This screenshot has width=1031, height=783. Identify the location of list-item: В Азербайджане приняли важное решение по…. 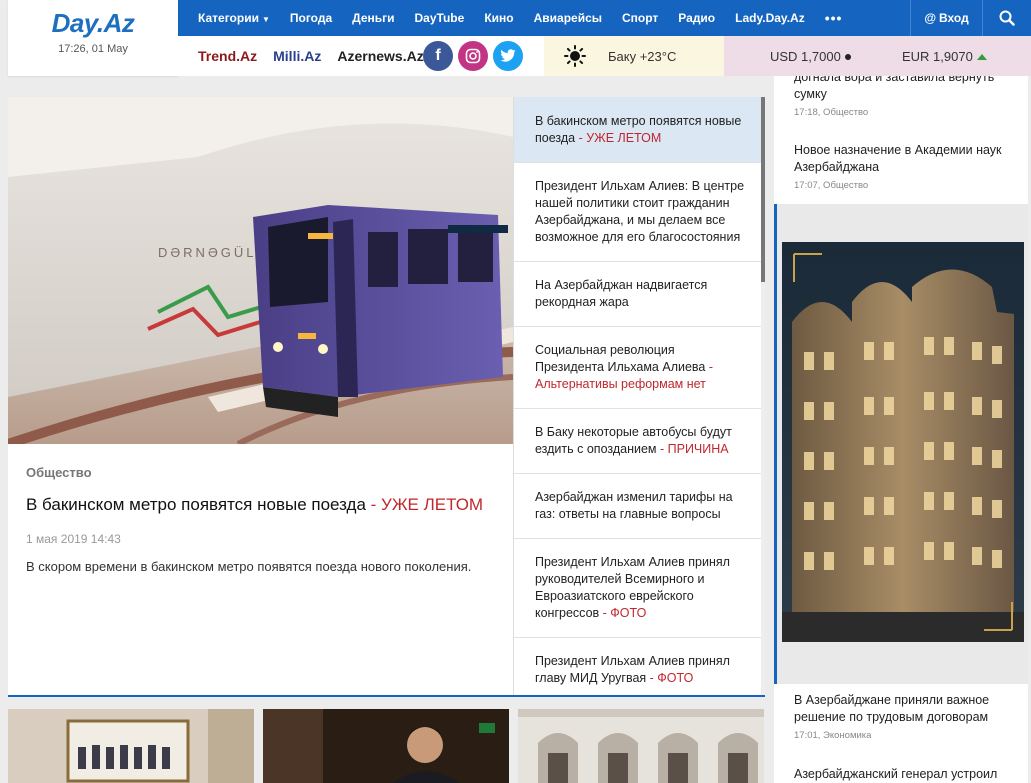
(901, 716).